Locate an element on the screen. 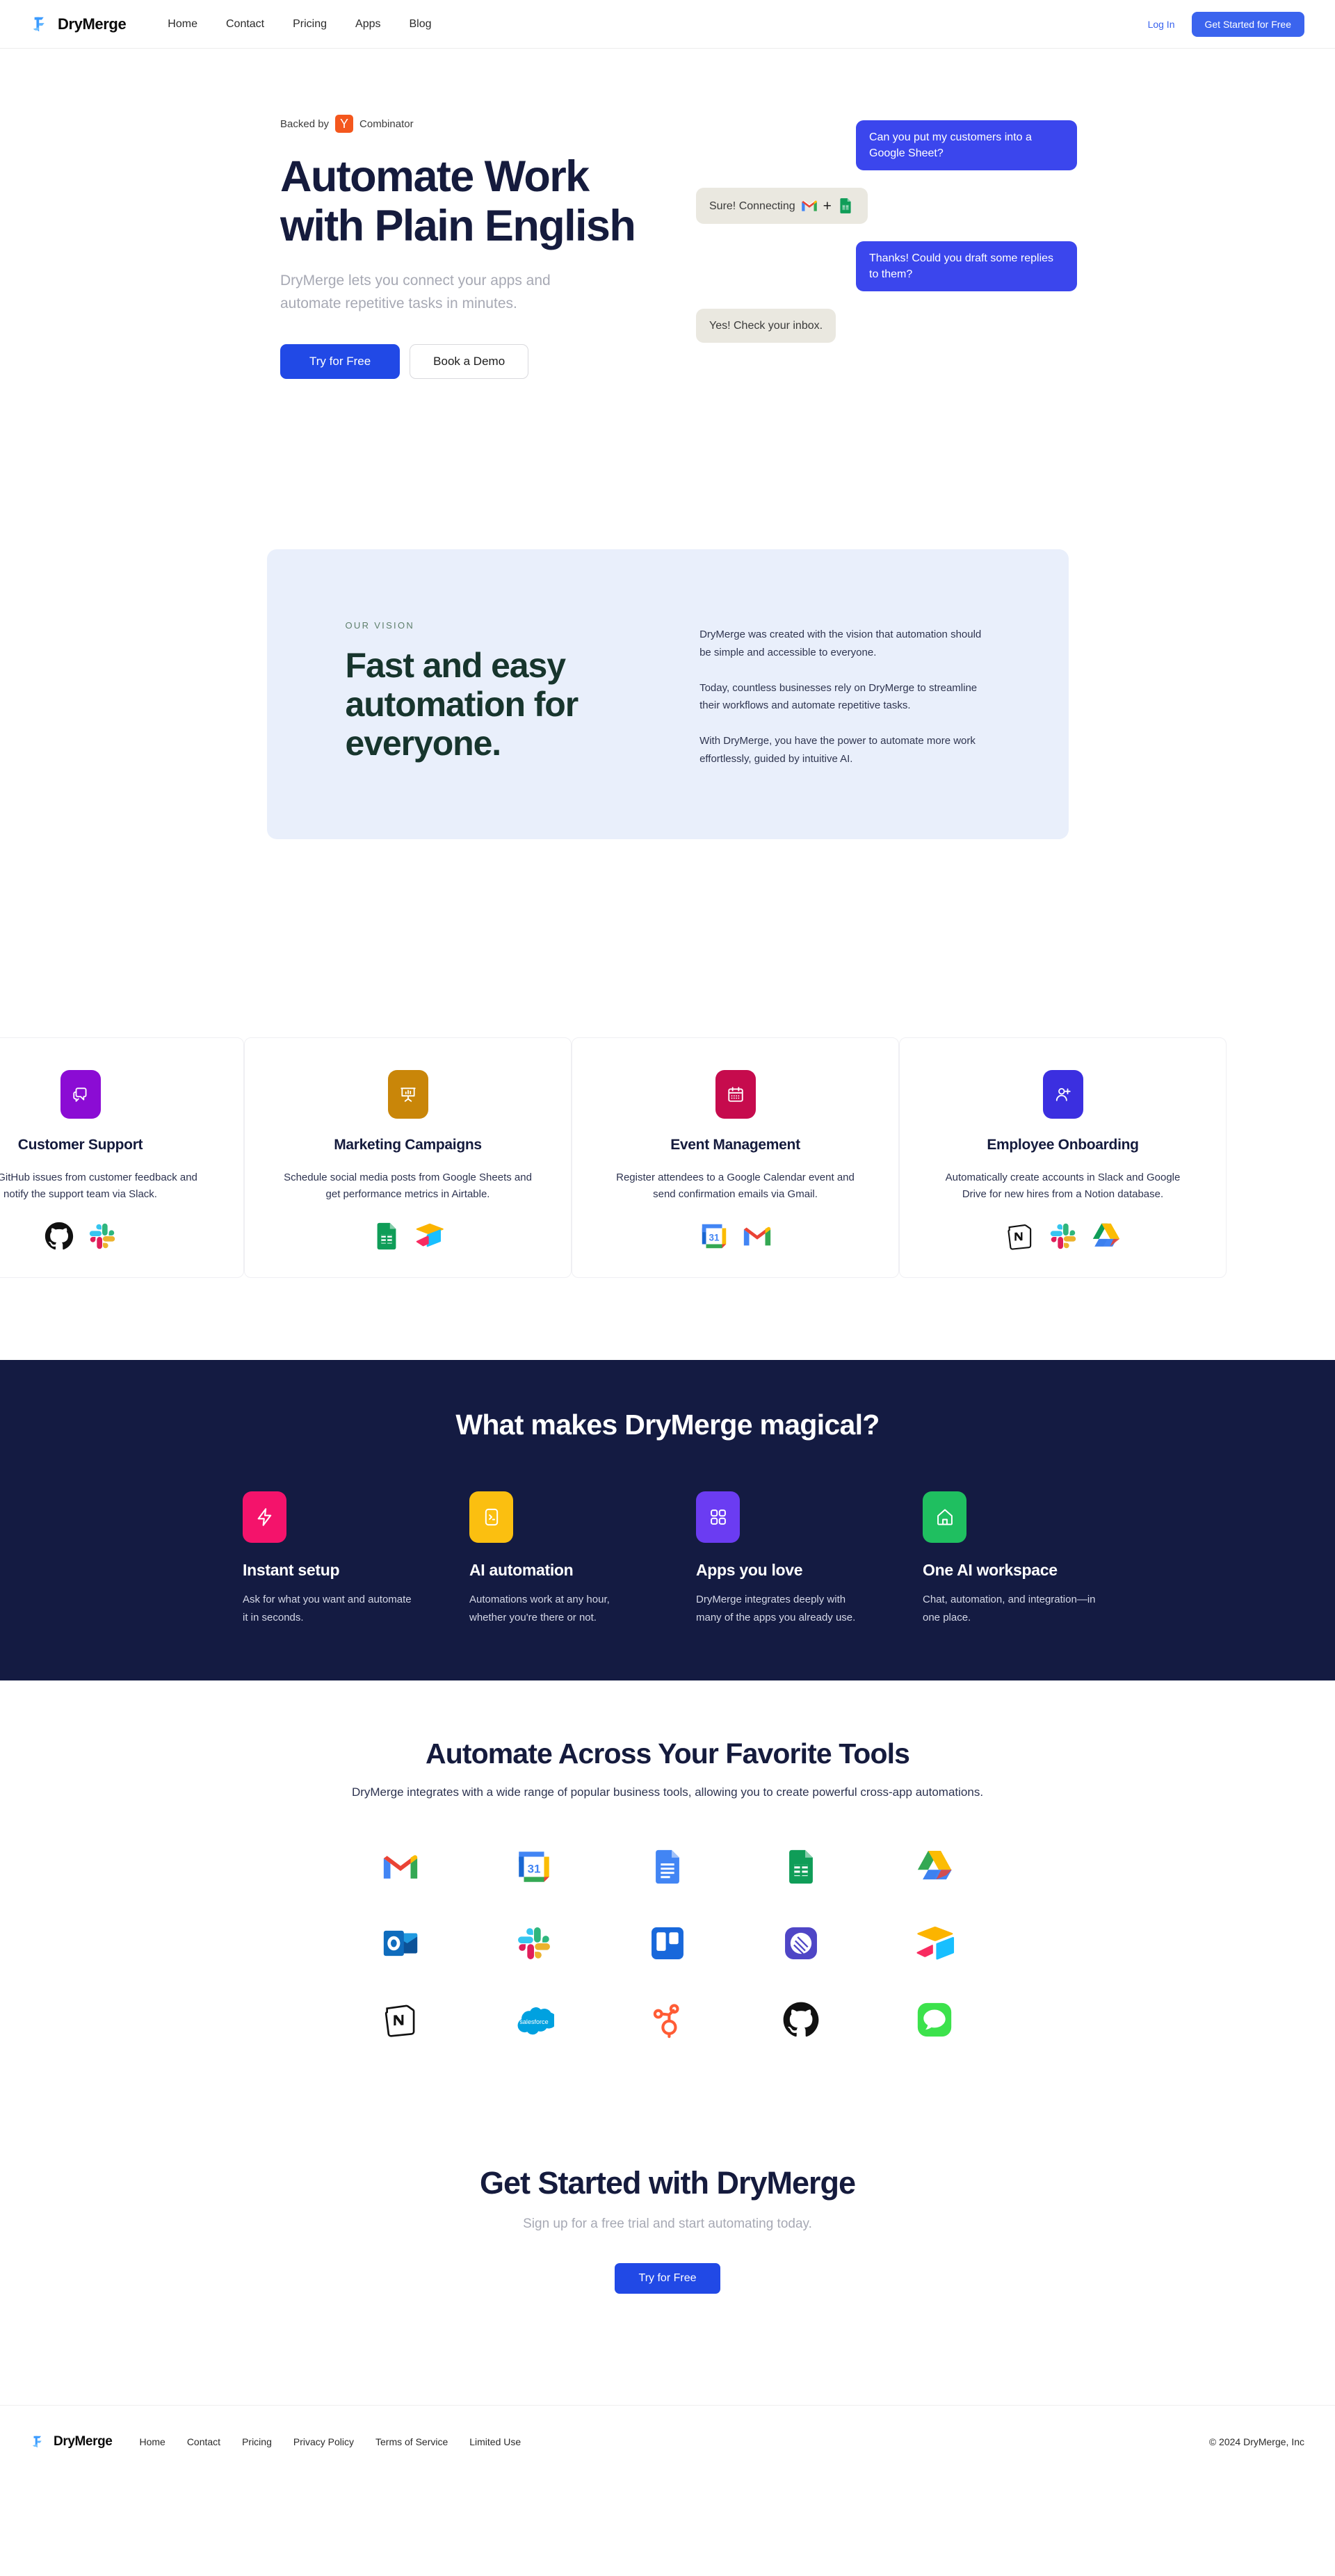 The image size is (1335, 2576). book-a-demo-button: Book a Demo is located at coordinates (469, 362).